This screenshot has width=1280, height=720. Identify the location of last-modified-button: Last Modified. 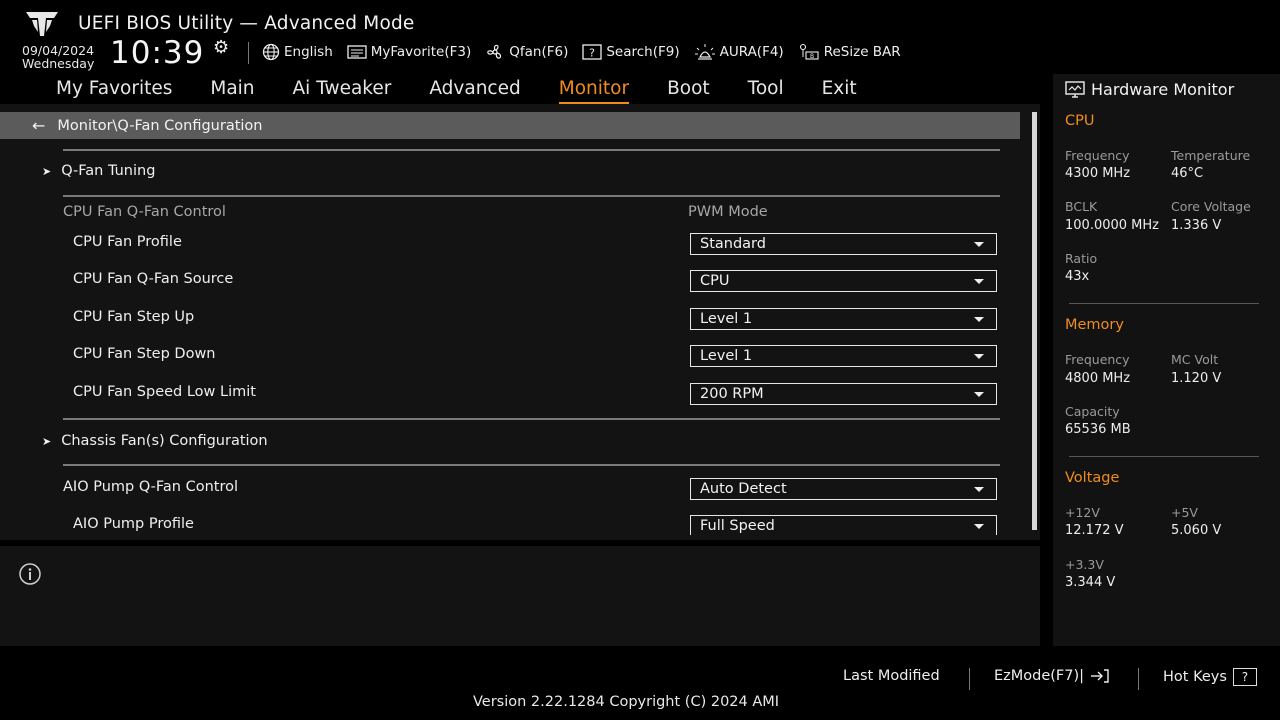
(891, 676).